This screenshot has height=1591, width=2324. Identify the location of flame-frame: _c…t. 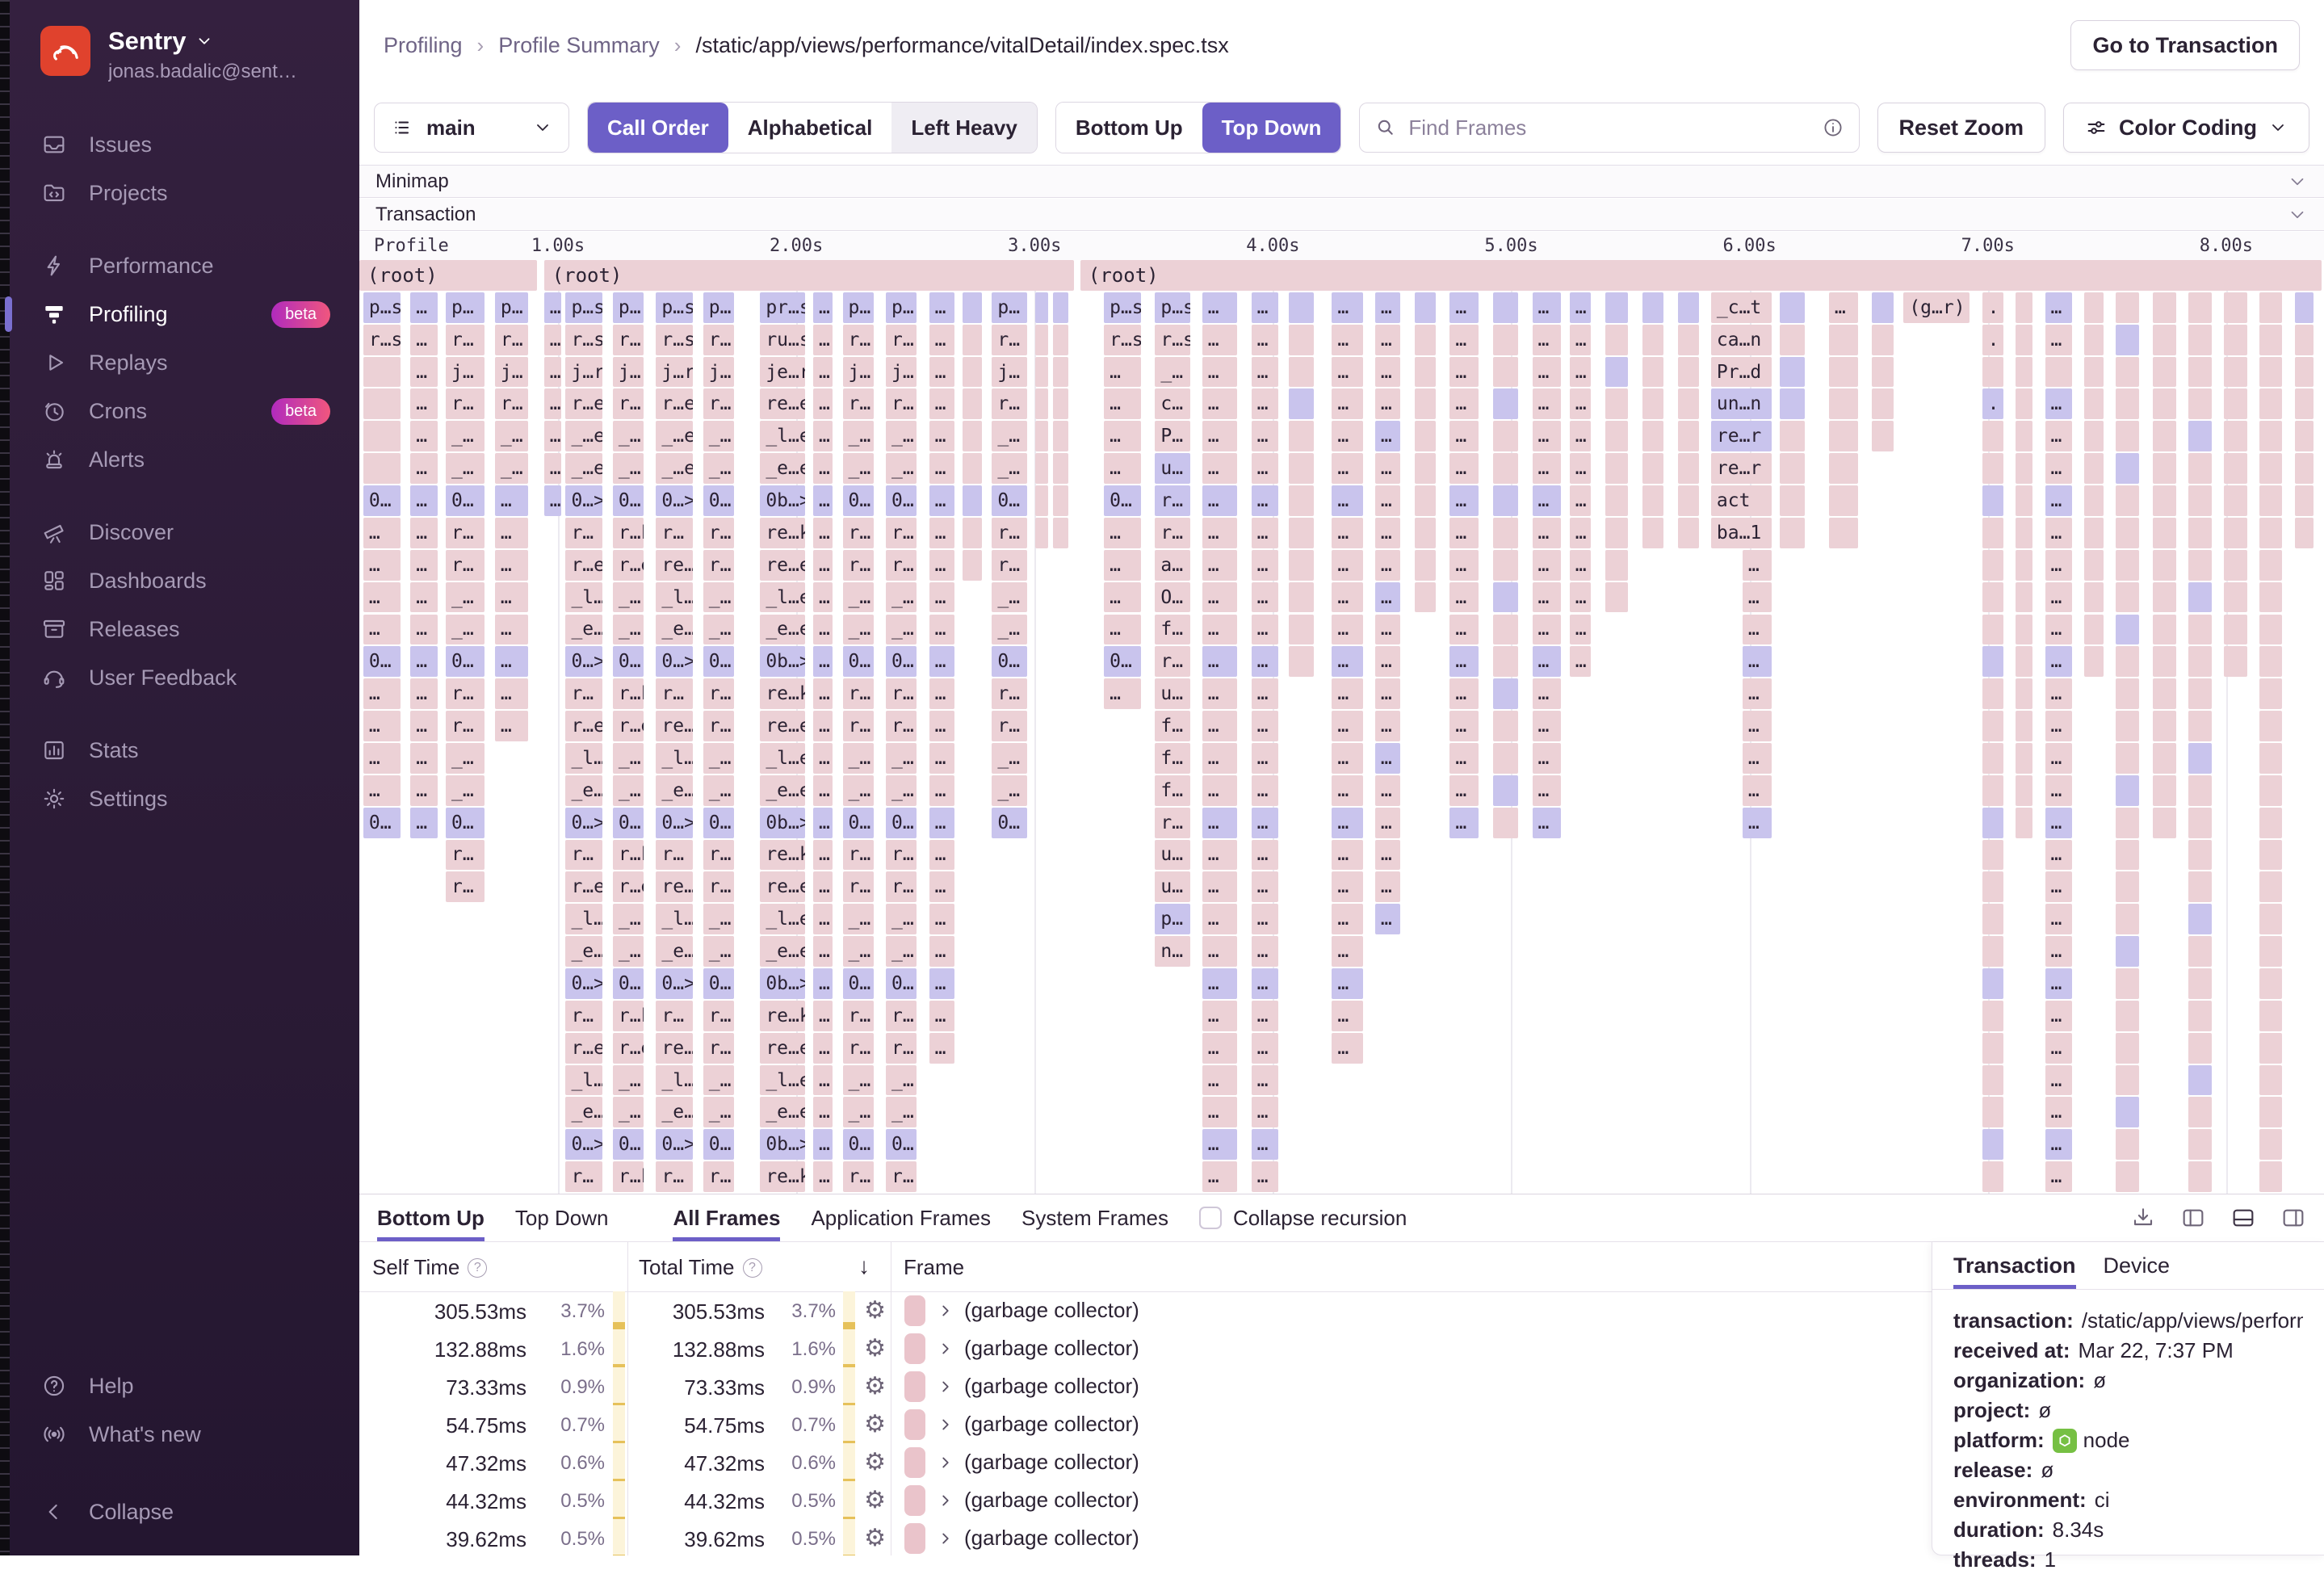
(1741, 307).